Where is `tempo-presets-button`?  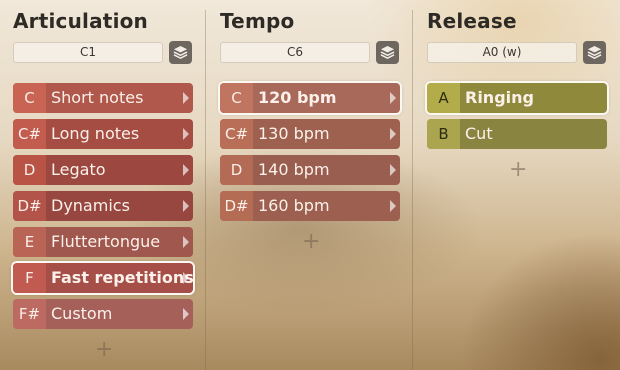 tempo-presets-button is located at coordinates (387, 52).